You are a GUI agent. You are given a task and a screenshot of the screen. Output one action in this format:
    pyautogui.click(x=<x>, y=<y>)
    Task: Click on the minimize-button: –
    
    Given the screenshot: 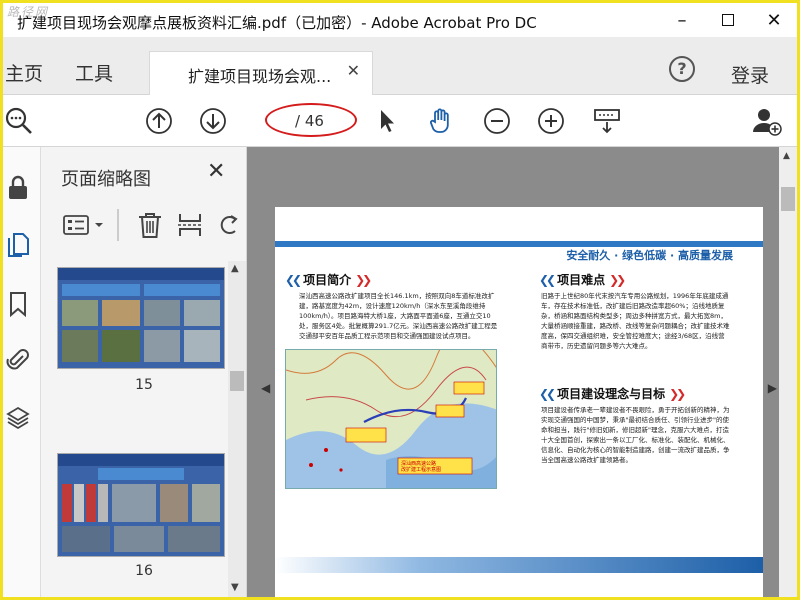 What is the action you would take?
    pyautogui.click(x=682, y=20)
    